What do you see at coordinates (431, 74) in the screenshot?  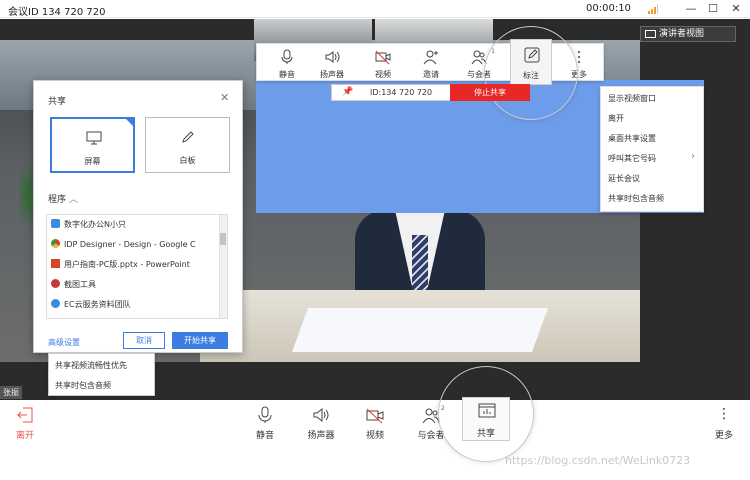 I see `invite-label: 邀请` at bounding box center [431, 74].